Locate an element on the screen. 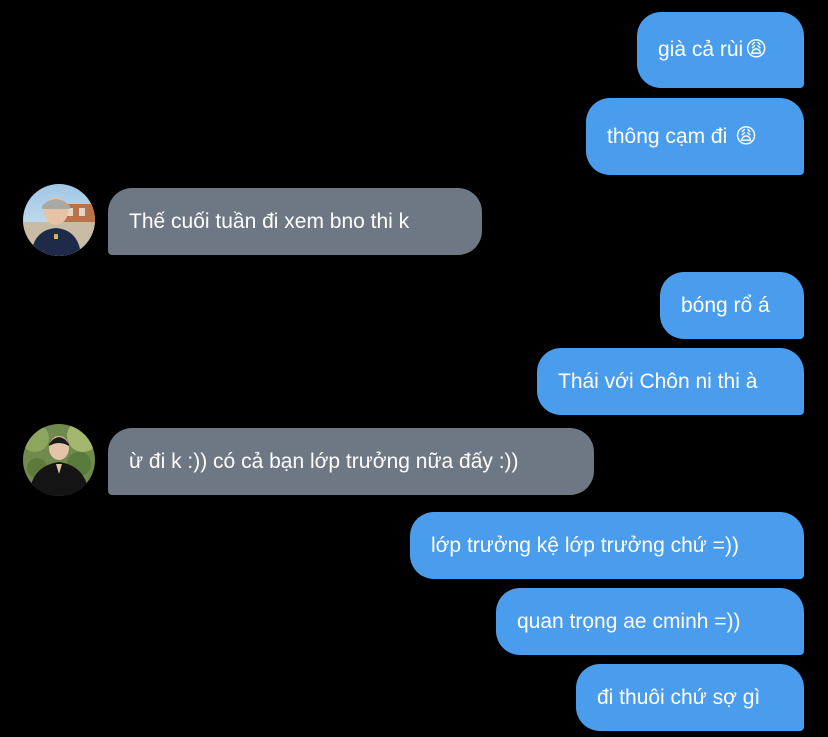 This screenshot has width=828, height=737. message-bubble-outgoing: thông cạm đi 😩 is located at coordinates (695, 136).